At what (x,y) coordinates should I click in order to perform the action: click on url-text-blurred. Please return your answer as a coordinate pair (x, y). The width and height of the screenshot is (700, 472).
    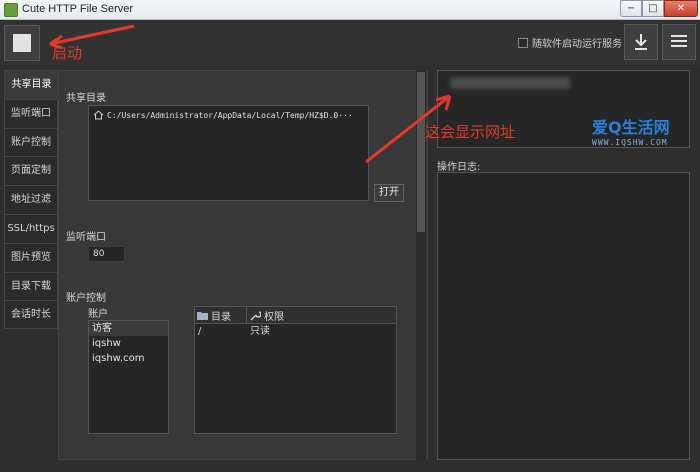
    Looking at the image, I should click on (510, 83).